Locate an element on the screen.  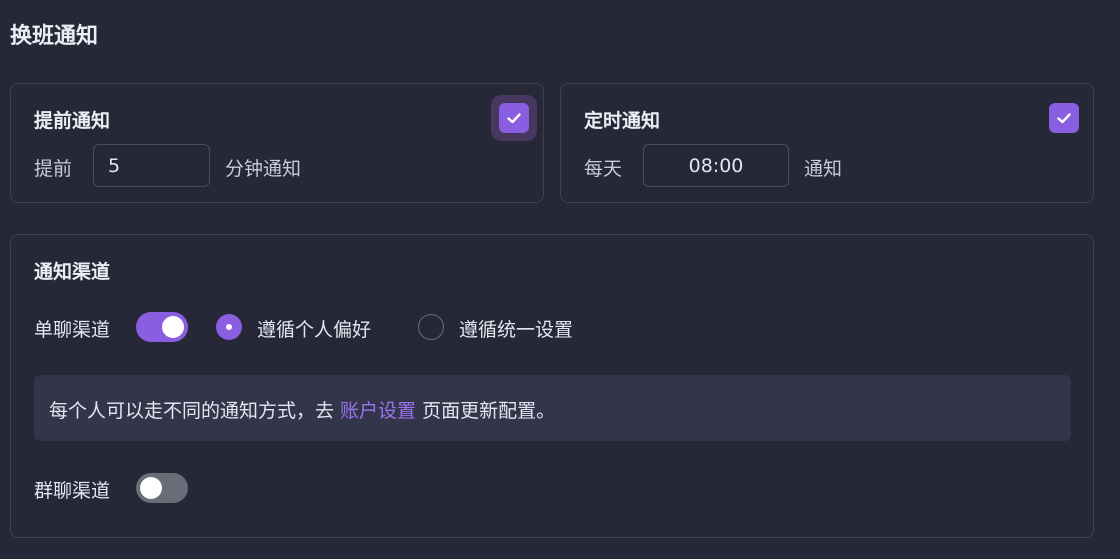
page-title: 换班通知 is located at coordinates (54, 36).